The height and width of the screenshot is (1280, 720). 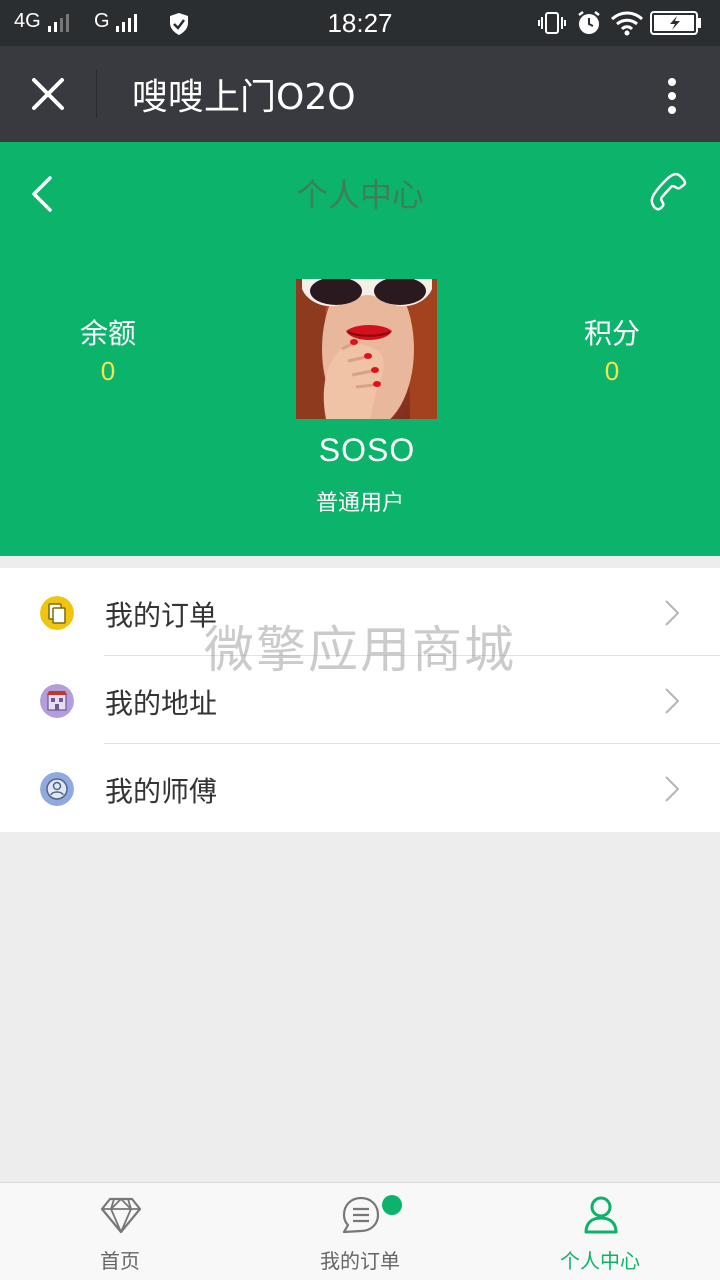 I want to click on vibrate-icon, so click(x=552, y=23).